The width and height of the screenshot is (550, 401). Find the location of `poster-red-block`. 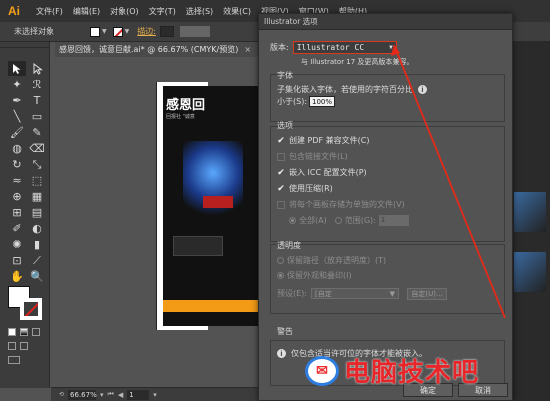

poster-red-block is located at coordinates (218, 202).